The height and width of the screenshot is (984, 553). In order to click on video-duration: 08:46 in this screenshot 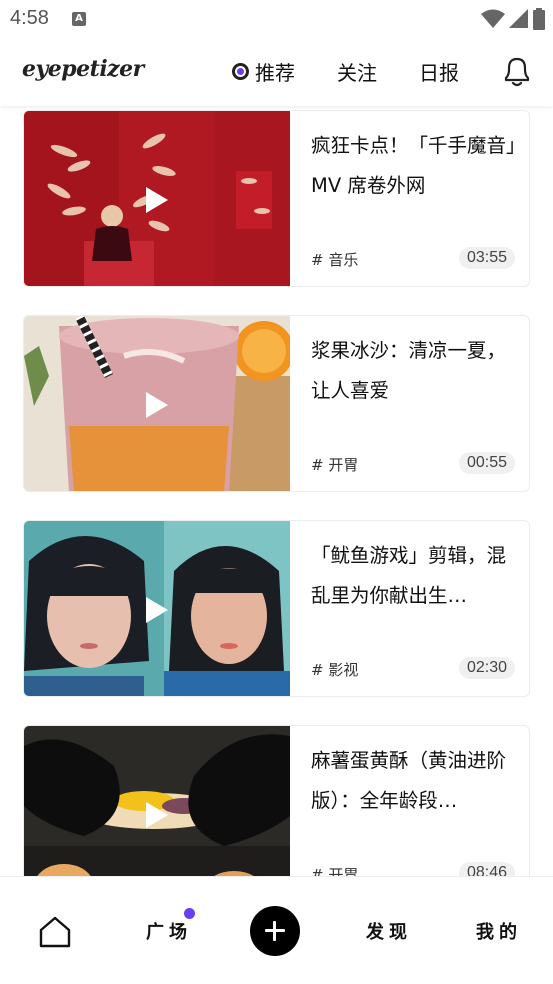, I will do `click(486, 869)`.